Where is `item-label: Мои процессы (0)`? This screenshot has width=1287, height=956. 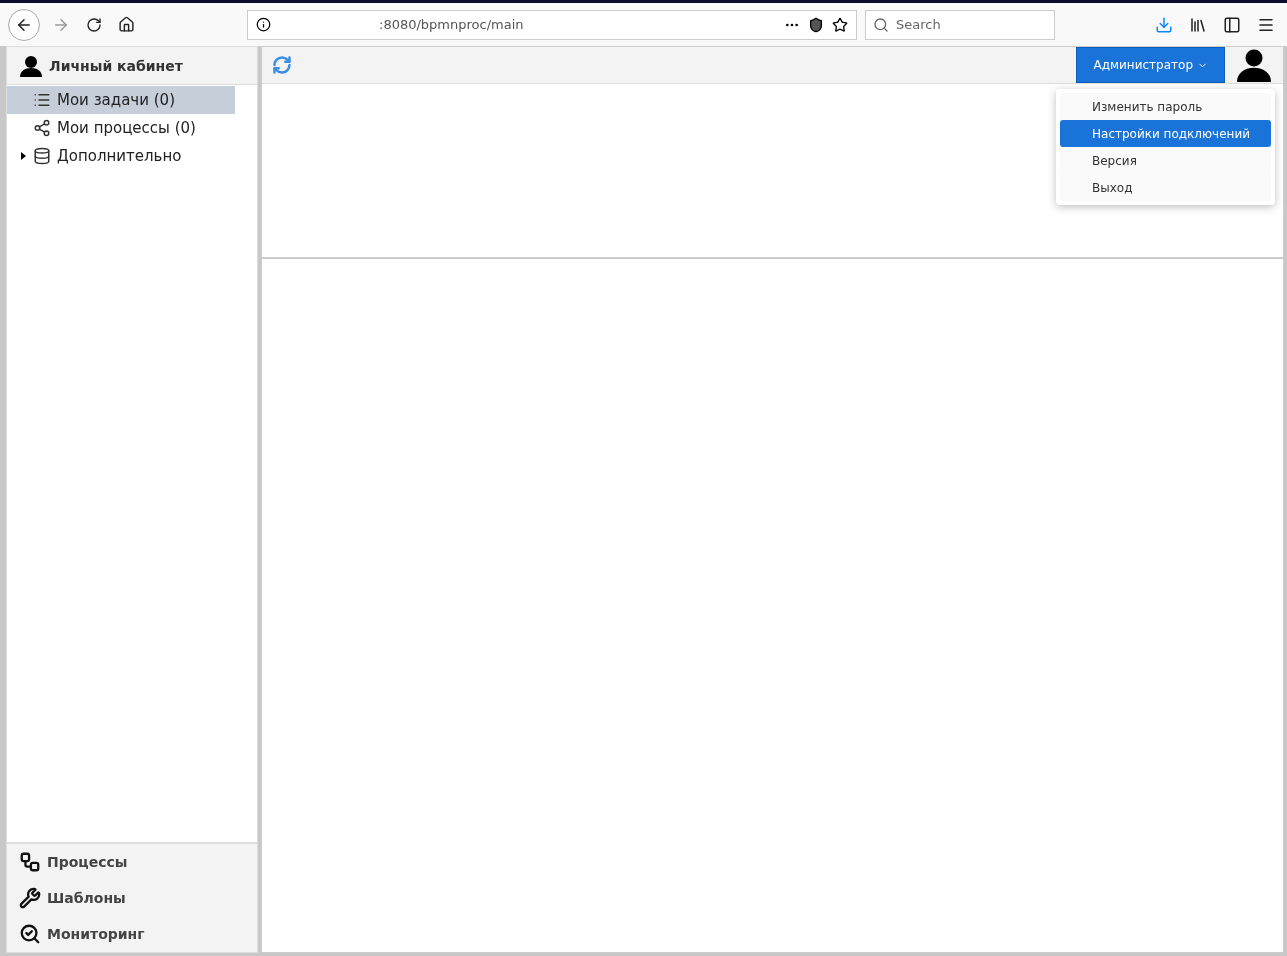
item-label: Мои процессы (0) is located at coordinates (126, 128).